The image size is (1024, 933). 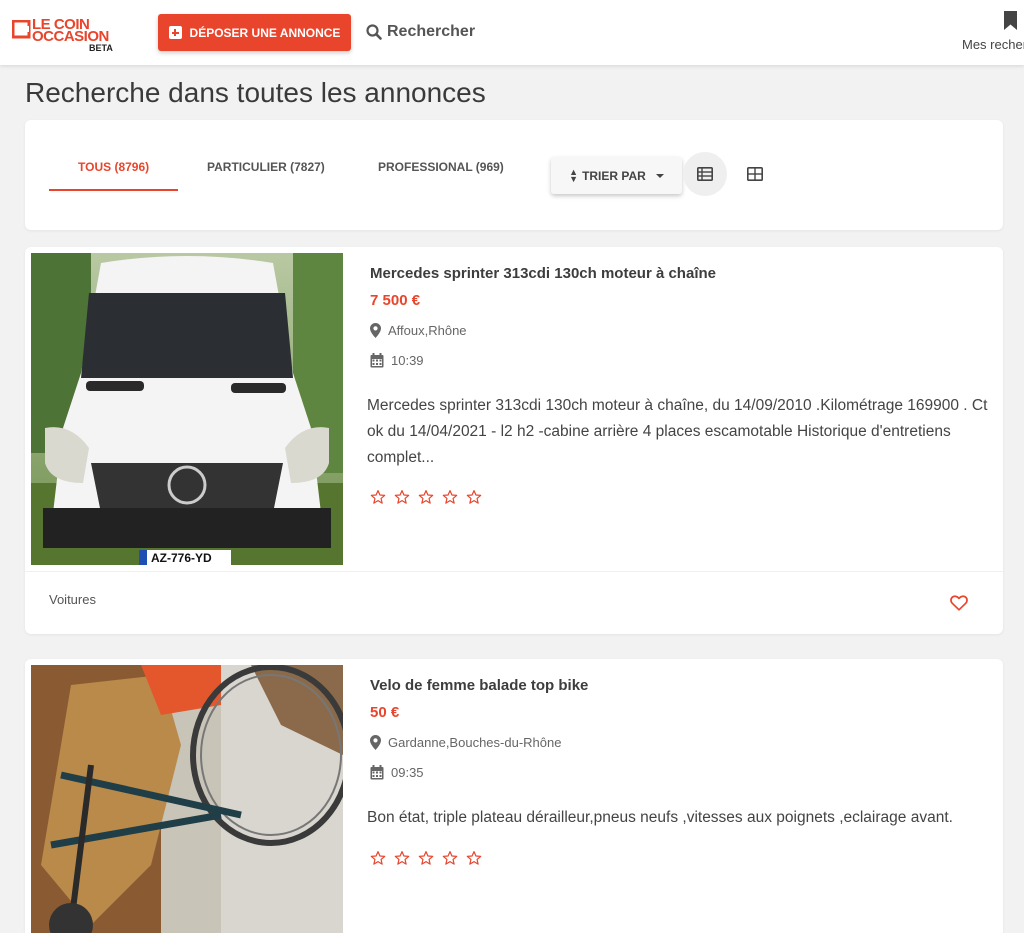 I want to click on listing-title: Velo de femme balade top bike, so click(x=479, y=685).